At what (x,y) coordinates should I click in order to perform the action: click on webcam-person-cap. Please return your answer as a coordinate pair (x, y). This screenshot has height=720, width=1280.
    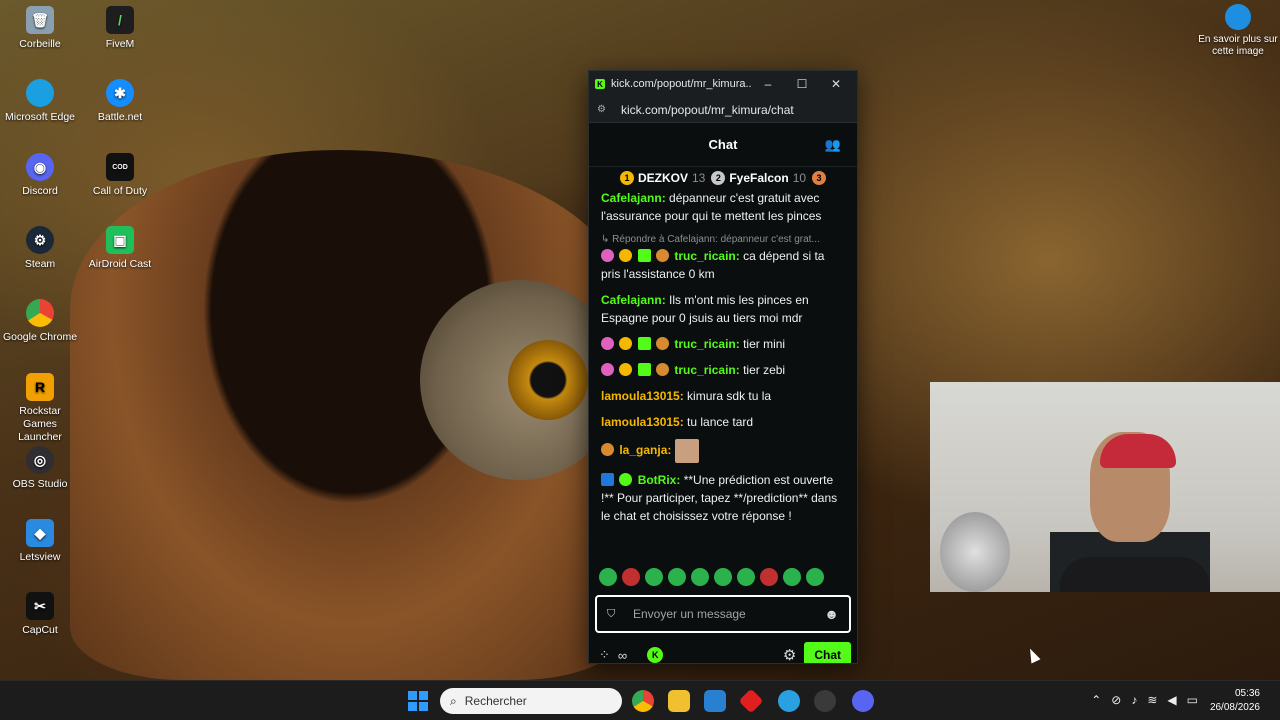
    Looking at the image, I should click on (1138, 451).